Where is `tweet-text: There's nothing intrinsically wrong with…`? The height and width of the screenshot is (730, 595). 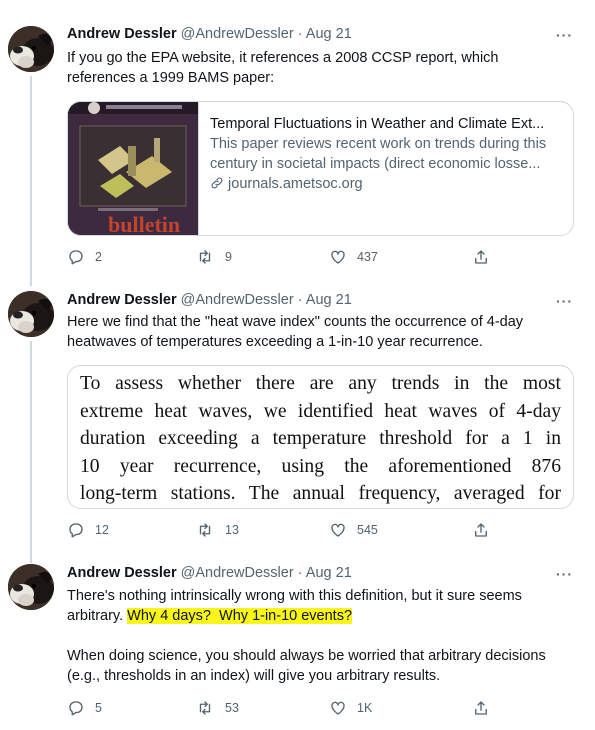
tweet-text: There's nothing intrinsically wrong with… is located at coordinates (317, 636).